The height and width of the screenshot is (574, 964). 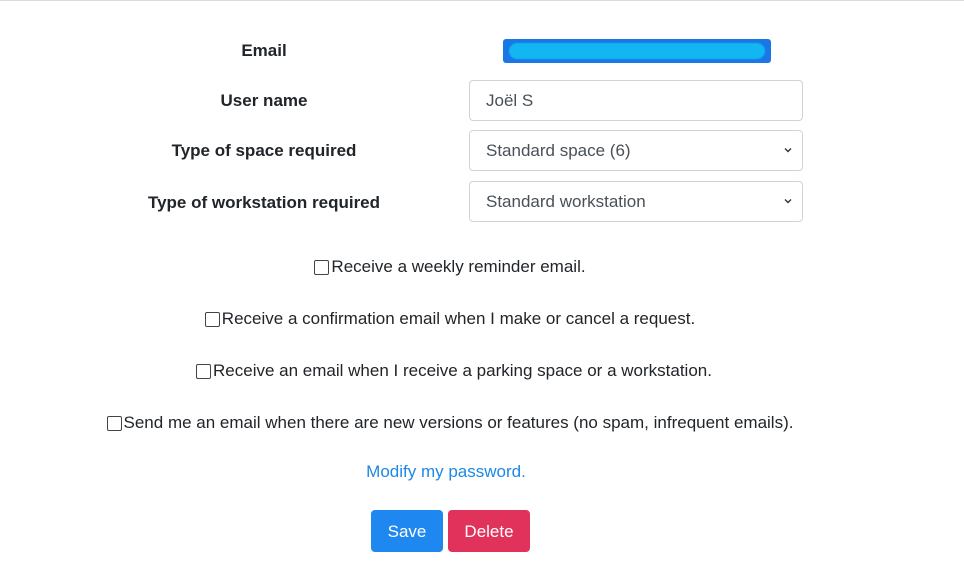 What do you see at coordinates (264, 50) in the screenshot?
I see `email-label: Email` at bounding box center [264, 50].